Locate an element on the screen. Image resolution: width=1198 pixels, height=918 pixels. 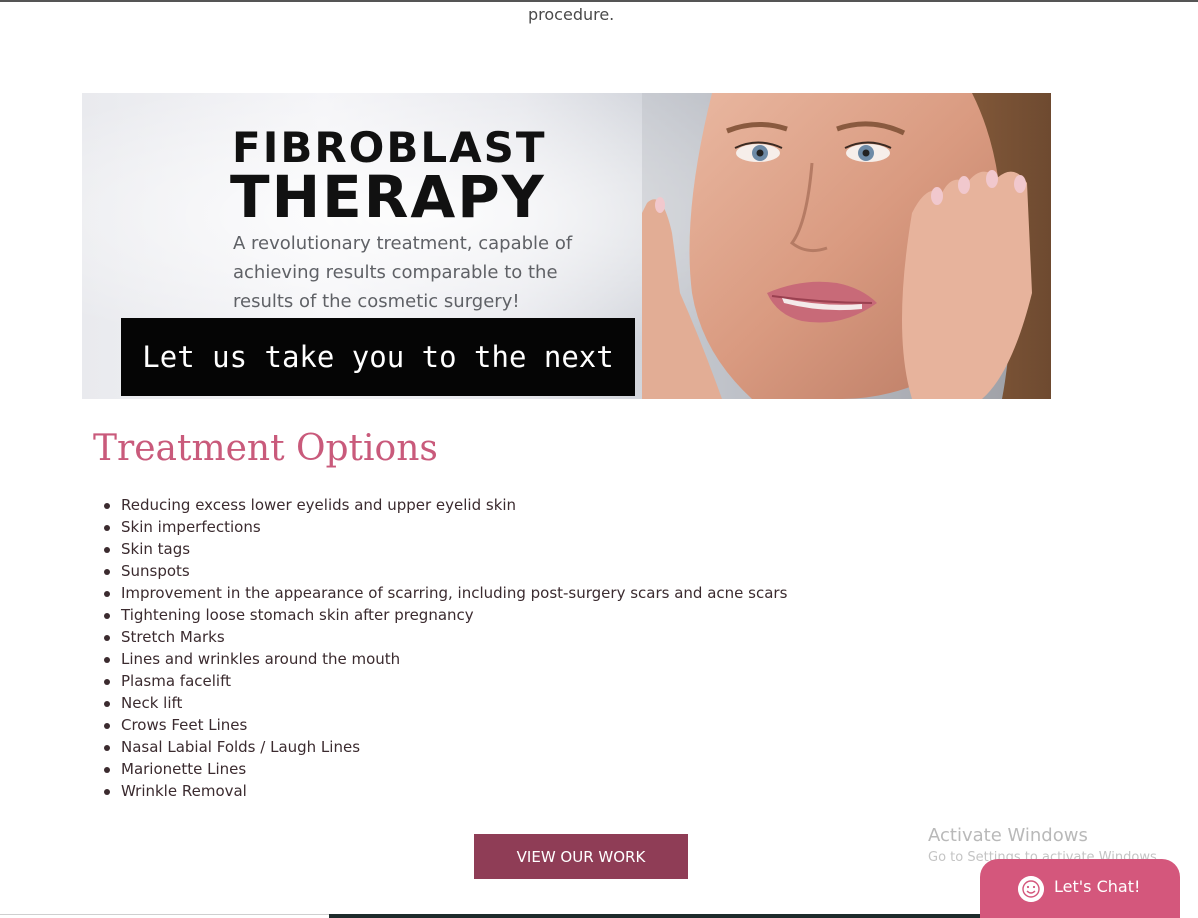
list-item: Plasma facelift is located at coordinates (445, 681).